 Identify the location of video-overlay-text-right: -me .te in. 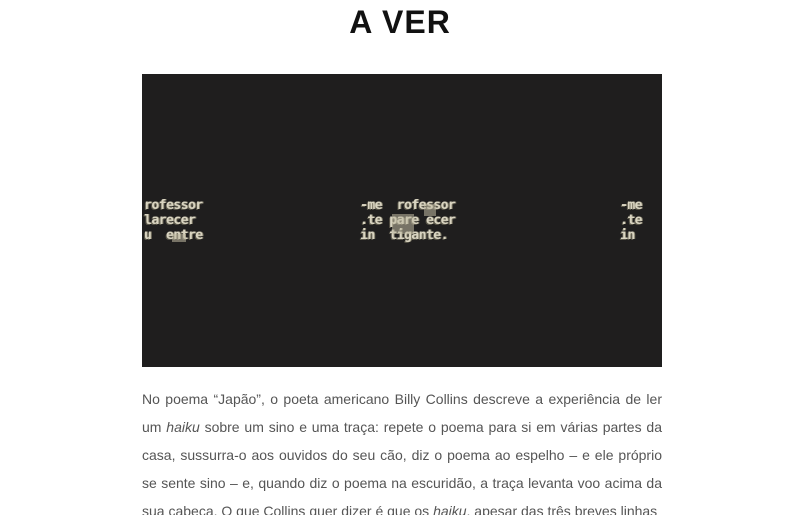
(631, 220).